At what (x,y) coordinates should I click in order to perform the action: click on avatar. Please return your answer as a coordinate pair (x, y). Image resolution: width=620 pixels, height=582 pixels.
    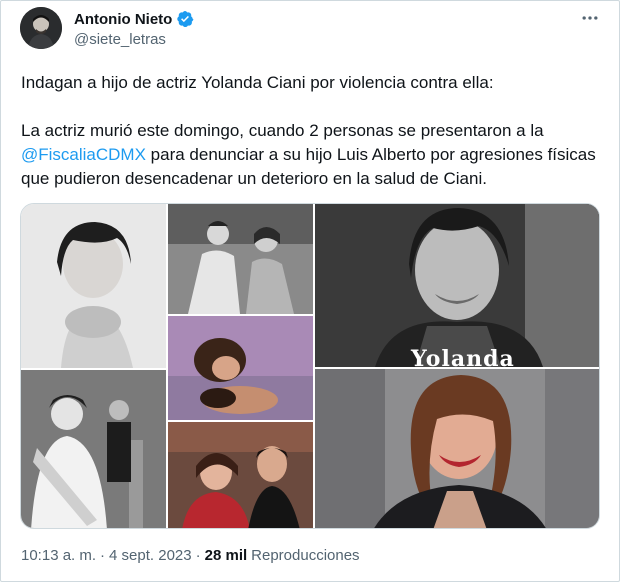
    Looking at the image, I should click on (41, 28).